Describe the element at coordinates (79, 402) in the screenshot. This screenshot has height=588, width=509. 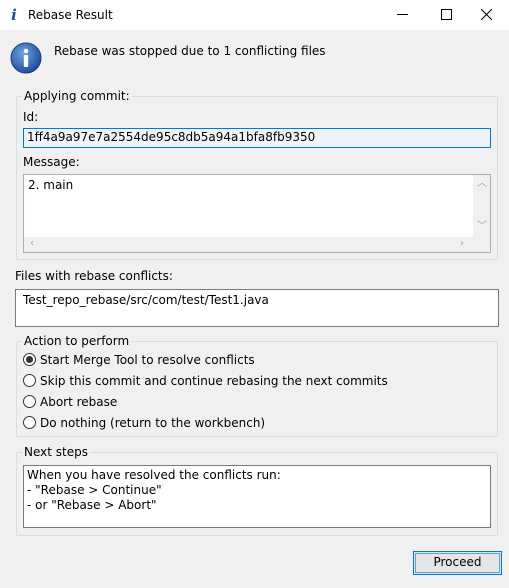
I see `radio-label: Abort rebase` at that location.